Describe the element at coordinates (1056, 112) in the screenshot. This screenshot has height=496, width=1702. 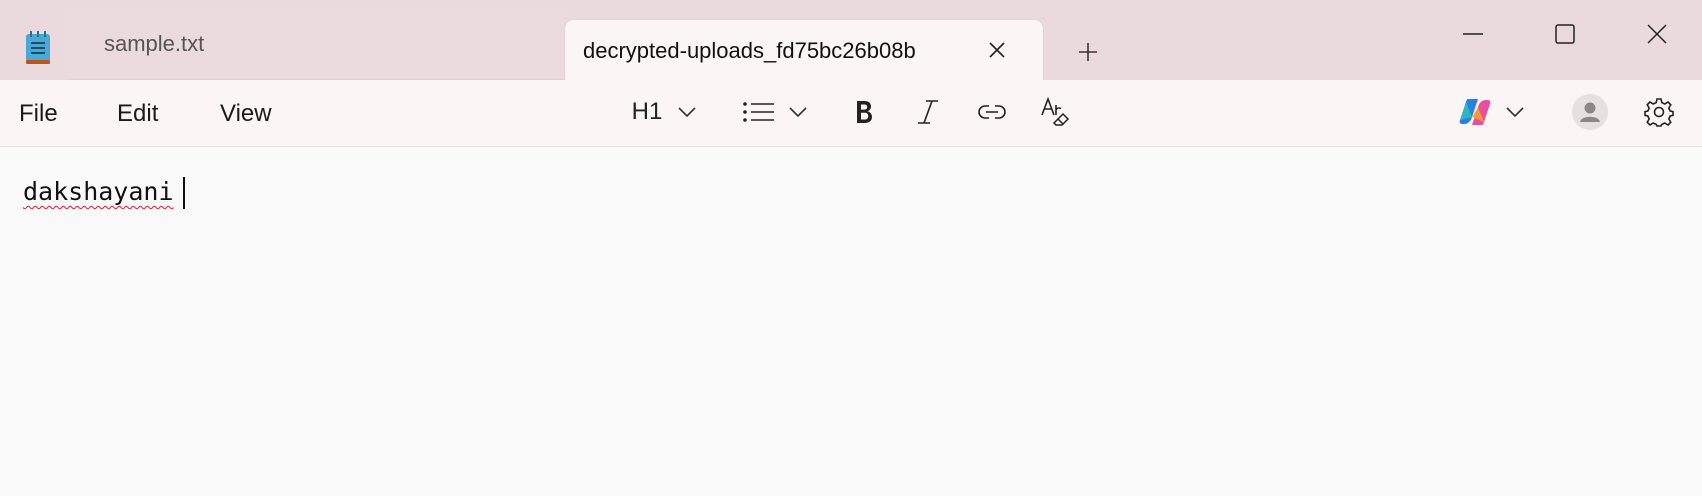
I see `clear-formatting-icon` at that location.